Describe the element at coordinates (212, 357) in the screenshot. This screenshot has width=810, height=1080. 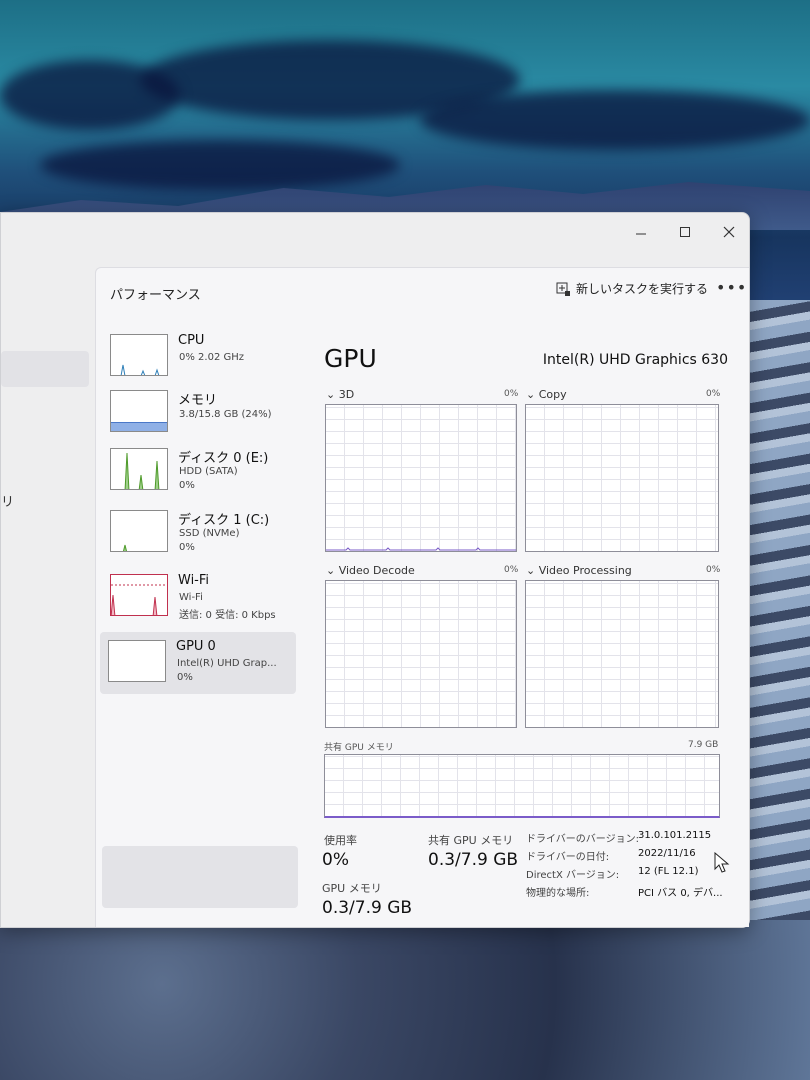
I see `sidebar-item-detail: 0% 2.02 GHz` at that location.